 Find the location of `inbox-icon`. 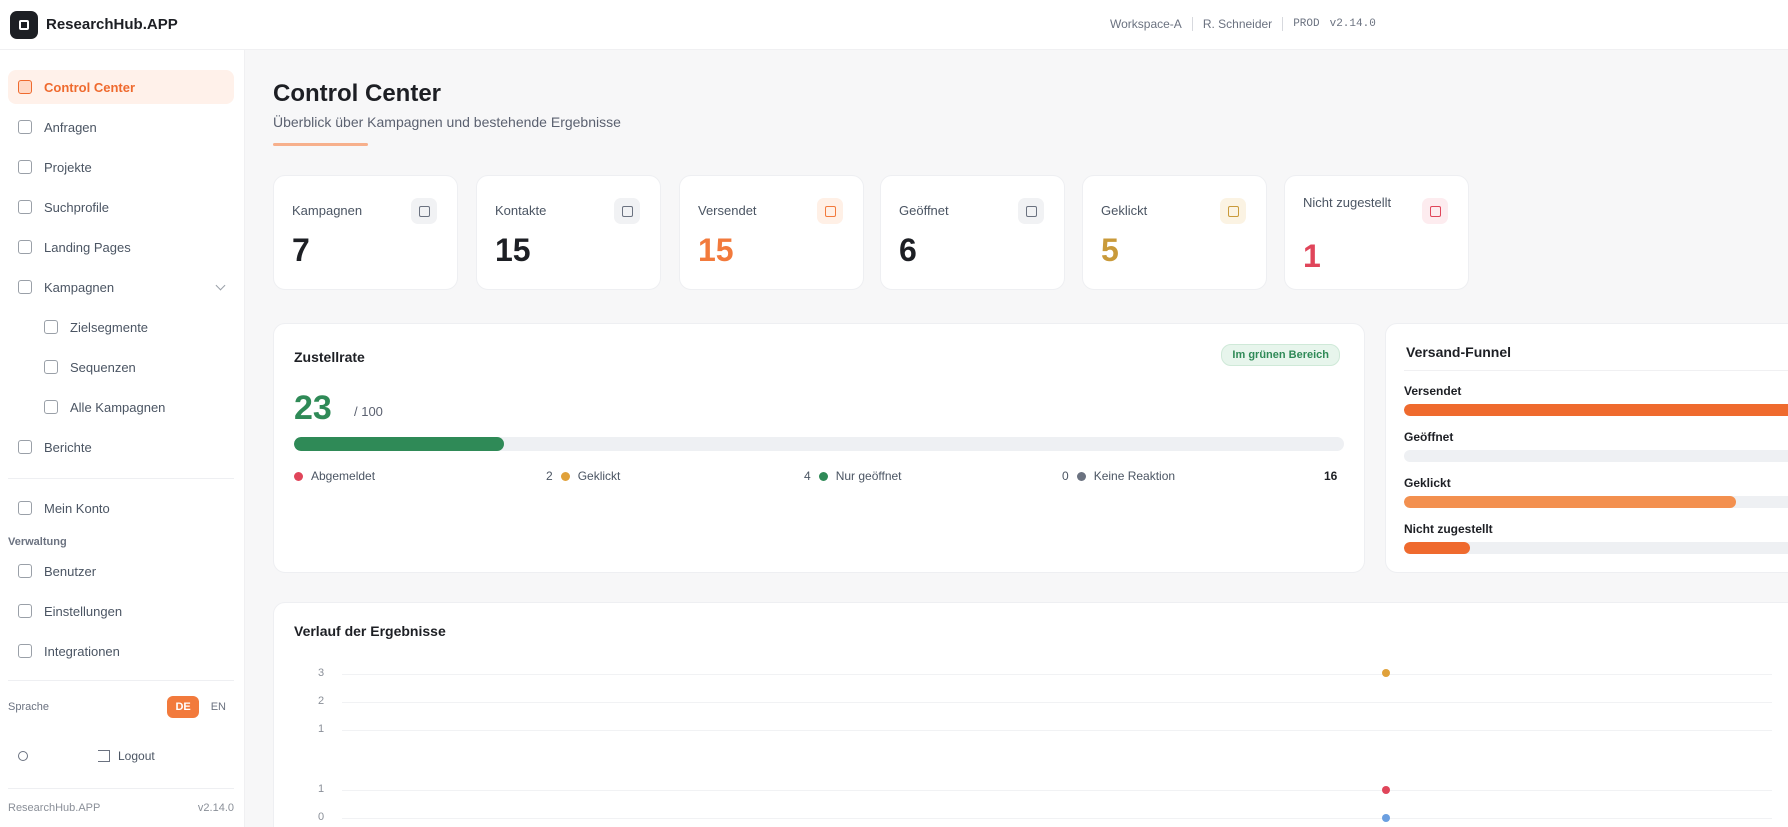

inbox-icon is located at coordinates (25, 127).